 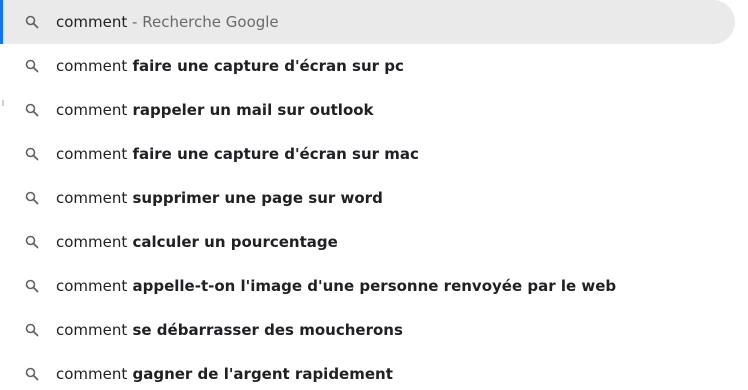 I want to click on suggestion-suffix: rappeler un mail sur outlook, so click(x=250, y=110).